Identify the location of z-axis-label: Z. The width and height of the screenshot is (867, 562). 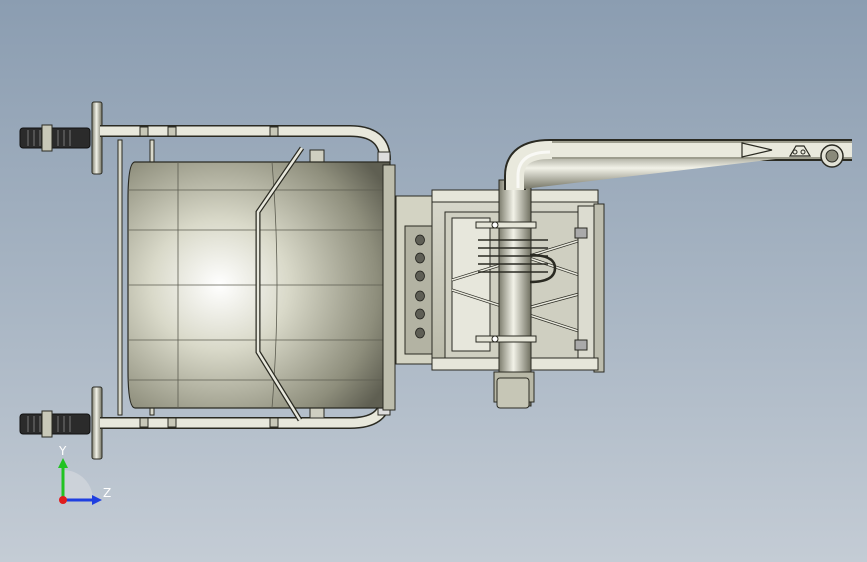
(107, 493).